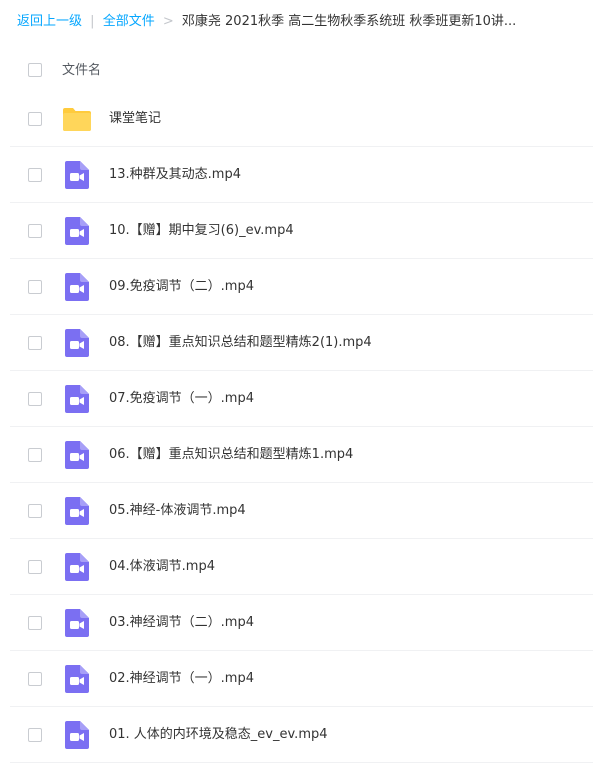  What do you see at coordinates (77, 119) in the screenshot?
I see `folder-icon` at bounding box center [77, 119].